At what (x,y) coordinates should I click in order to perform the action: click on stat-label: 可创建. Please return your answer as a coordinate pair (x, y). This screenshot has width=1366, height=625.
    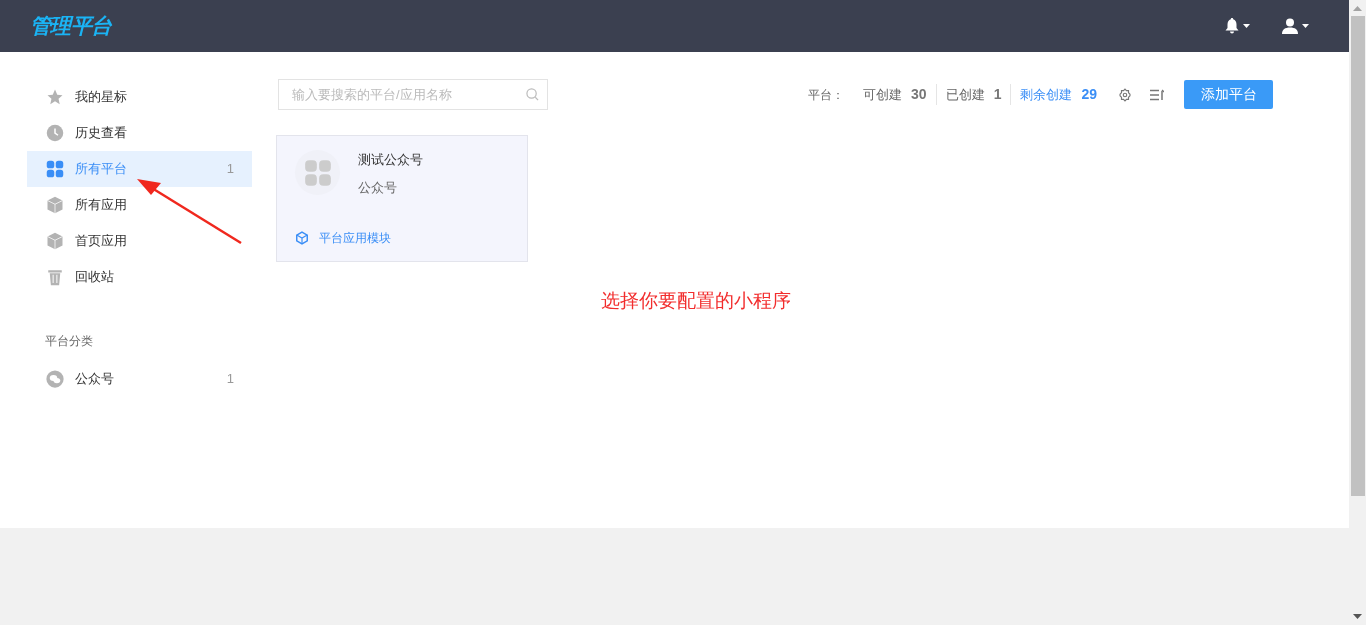
    Looking at the image, I should click on (883, 94).